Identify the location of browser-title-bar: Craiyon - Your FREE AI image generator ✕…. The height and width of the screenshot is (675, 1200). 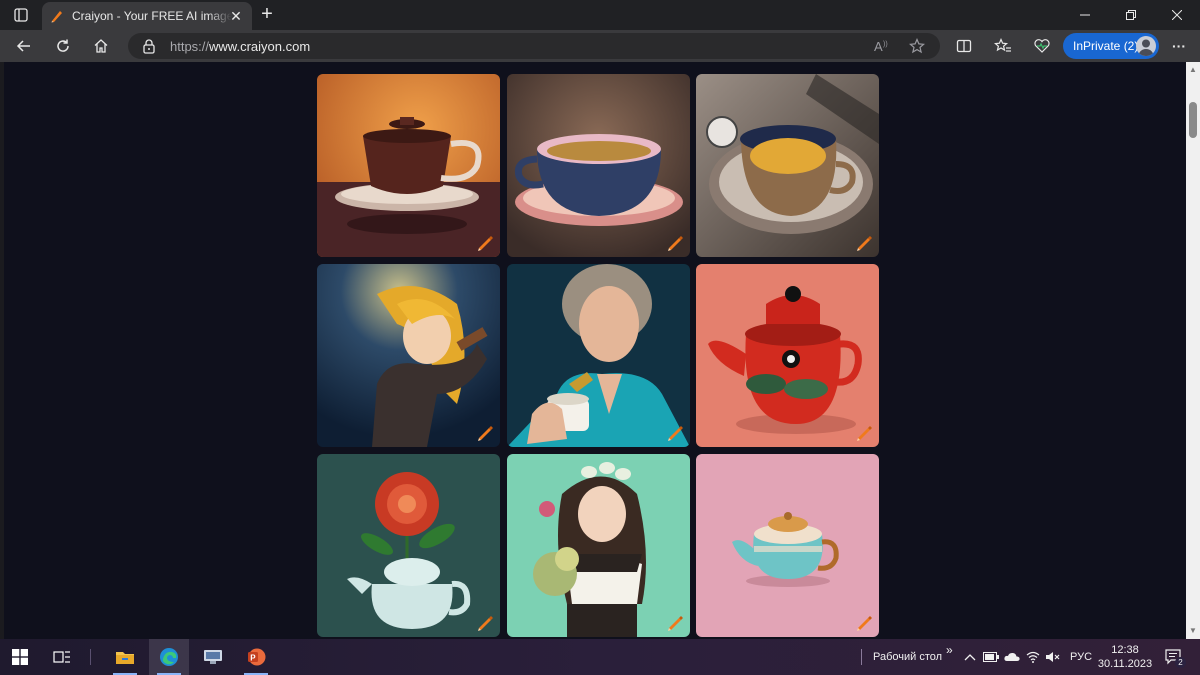
(600, 15).